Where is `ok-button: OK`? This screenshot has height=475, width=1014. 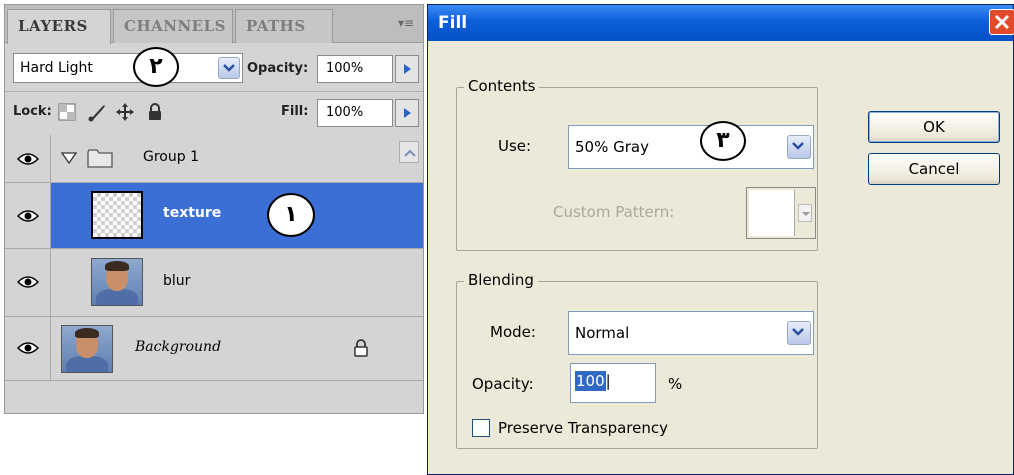
ok-button: OK is located at coordinates (934, 127).